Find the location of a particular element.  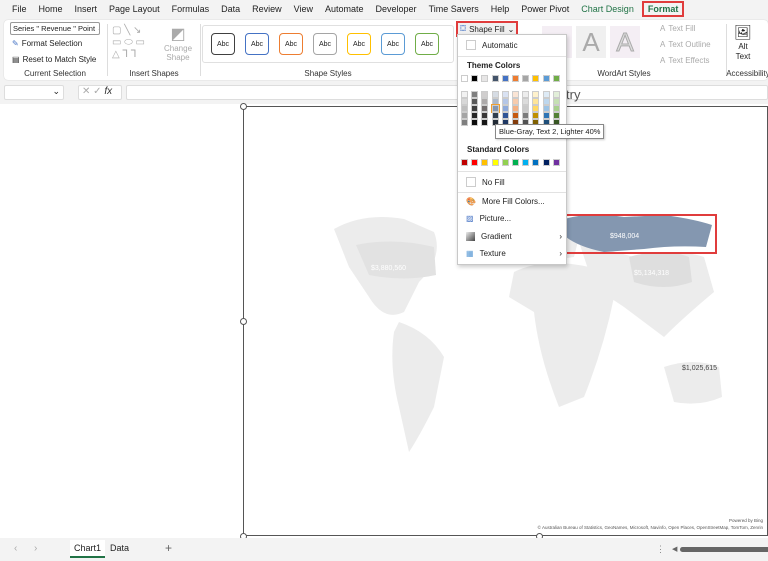

menu-page-layout: Page Layout is located at coordinates (134, 9).